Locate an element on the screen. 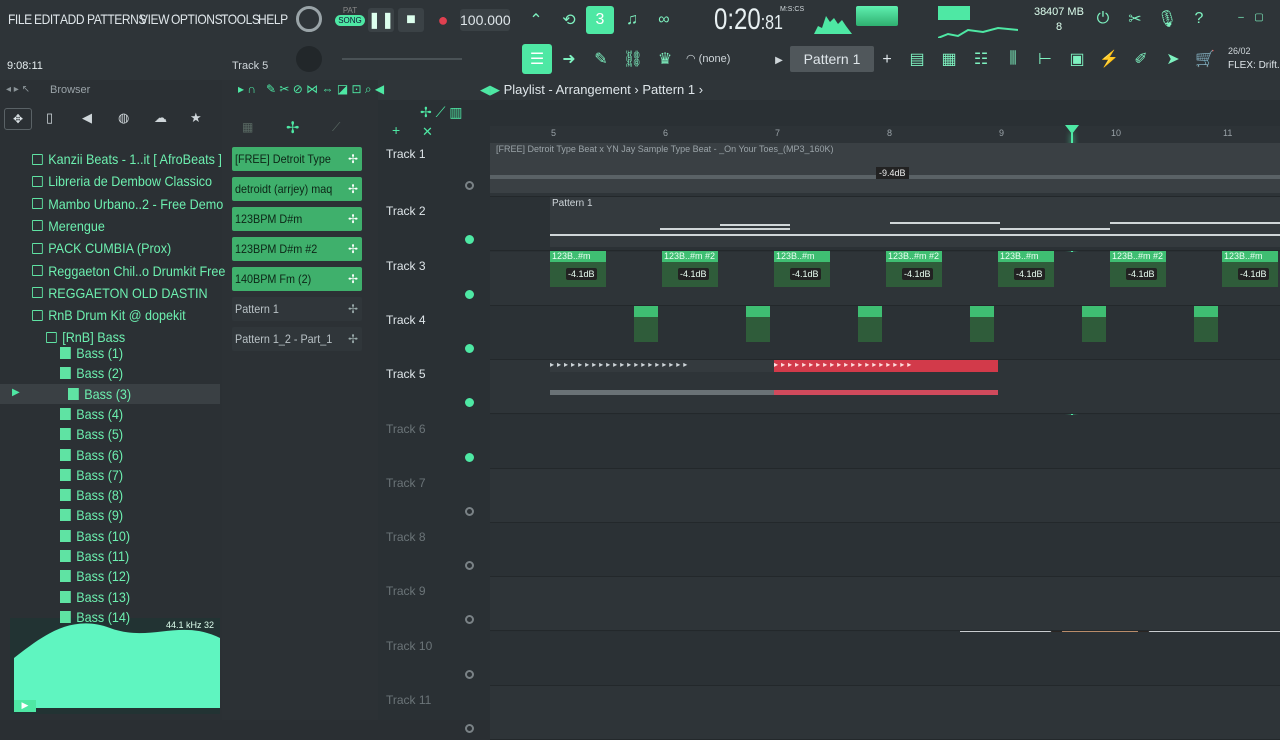 The height and width of the screenshot is (740, 1280). browser-audio-file: Bass (7) is located at coordinates (91, 475).